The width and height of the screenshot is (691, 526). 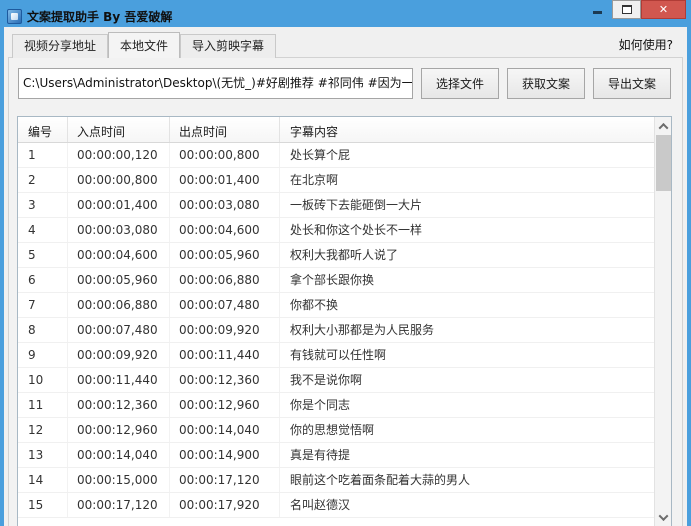 What do you see at coordinates (119, 305) in the screenshot?
I see `cell-in: 00:00:06,880` at bounding box center [119, 305].